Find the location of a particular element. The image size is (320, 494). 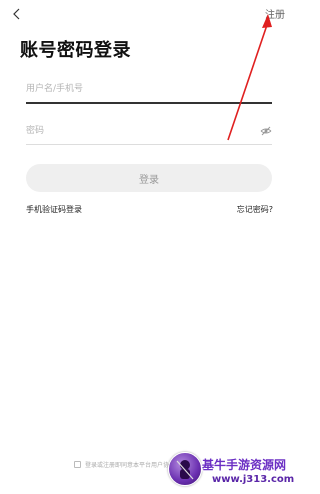

agreement-text: 登录或注册即同意本平台用户协议 is located at coordinates (130, 465).